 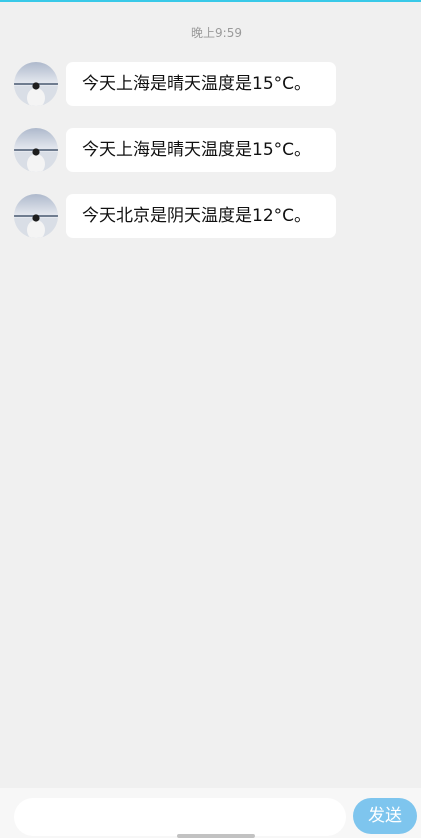 I want to click on send-button: 发送, so click(x=385, y=816).